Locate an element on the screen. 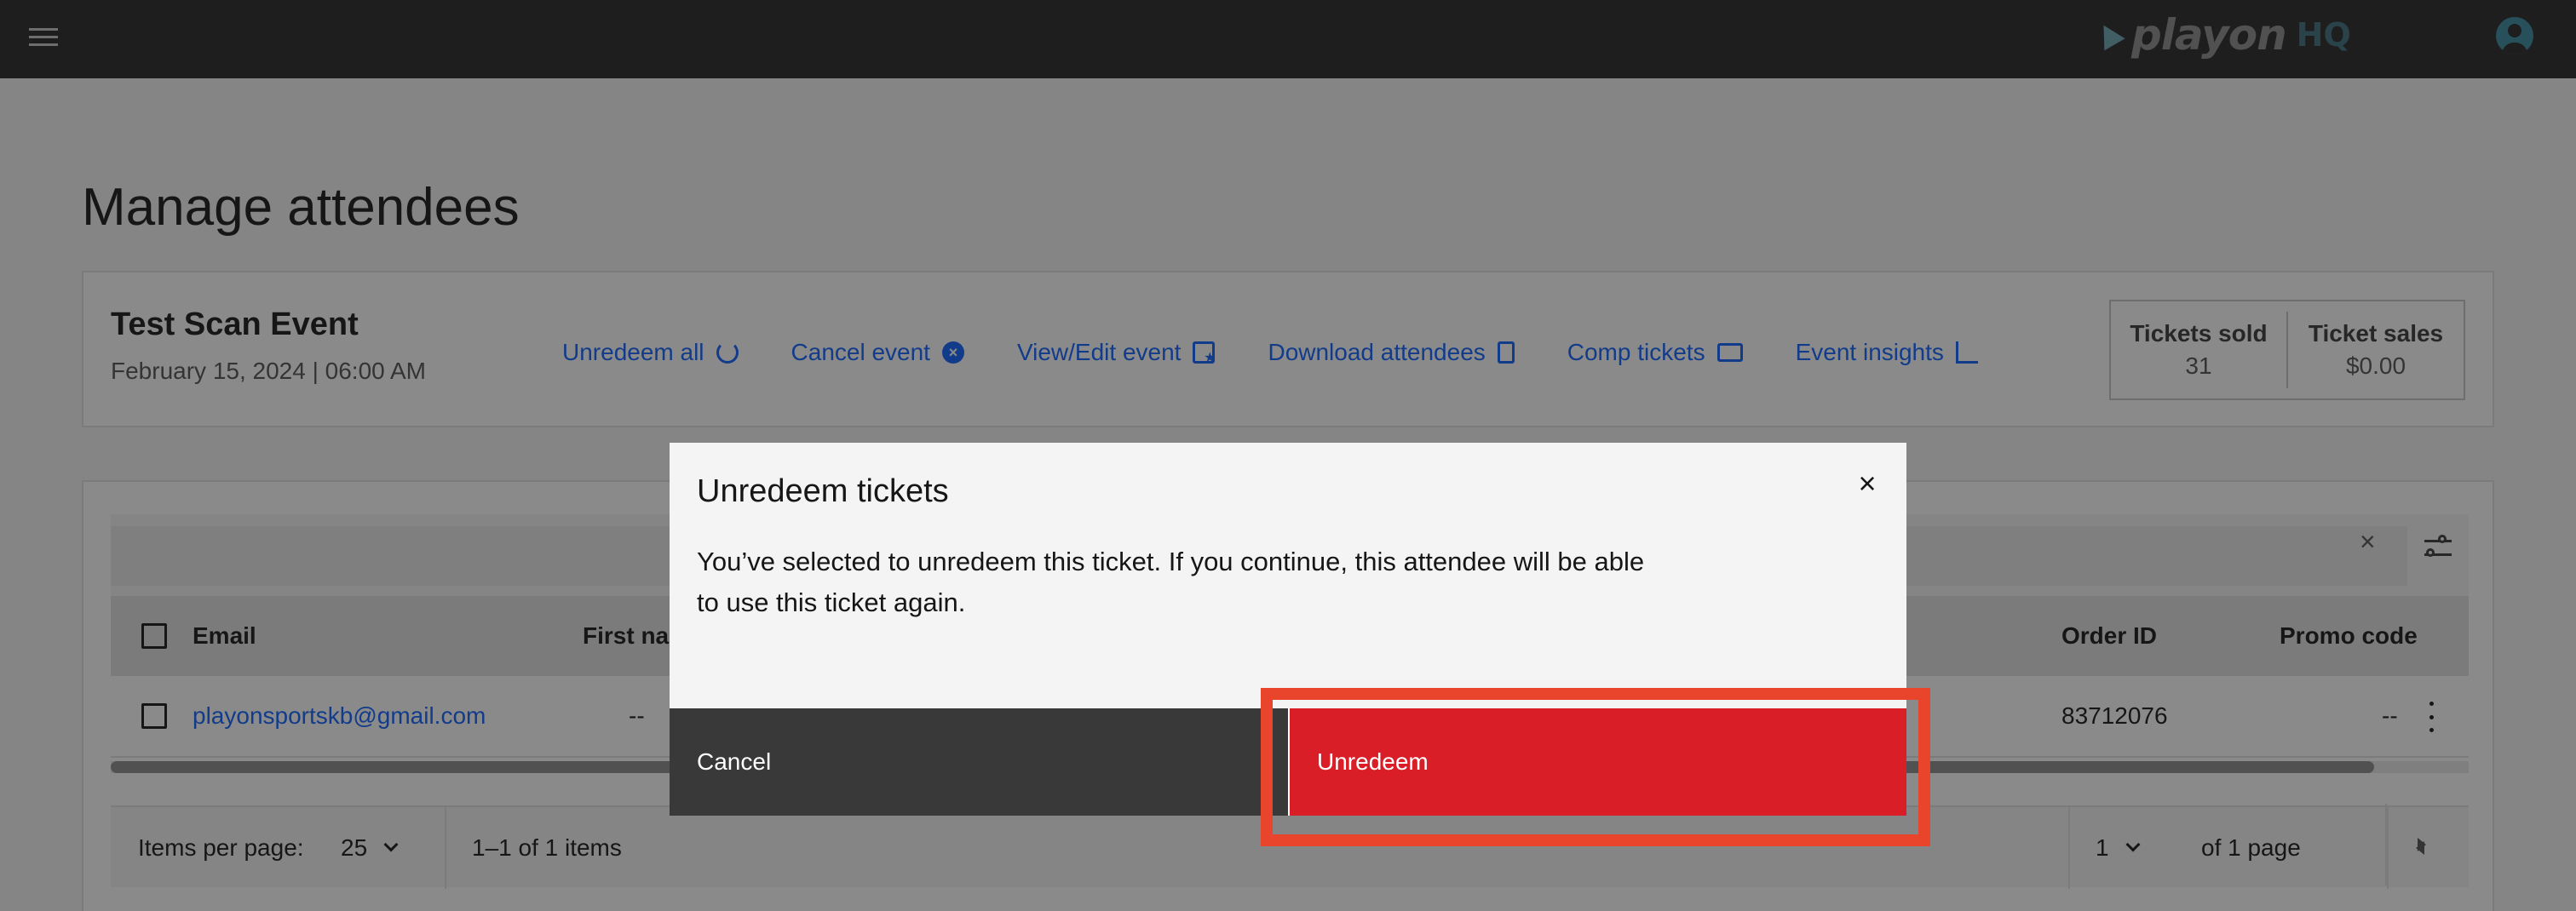 The width and height of the screenshot is (2576, 911). cancel-button: Cancel is located at coordinates (979, 762).